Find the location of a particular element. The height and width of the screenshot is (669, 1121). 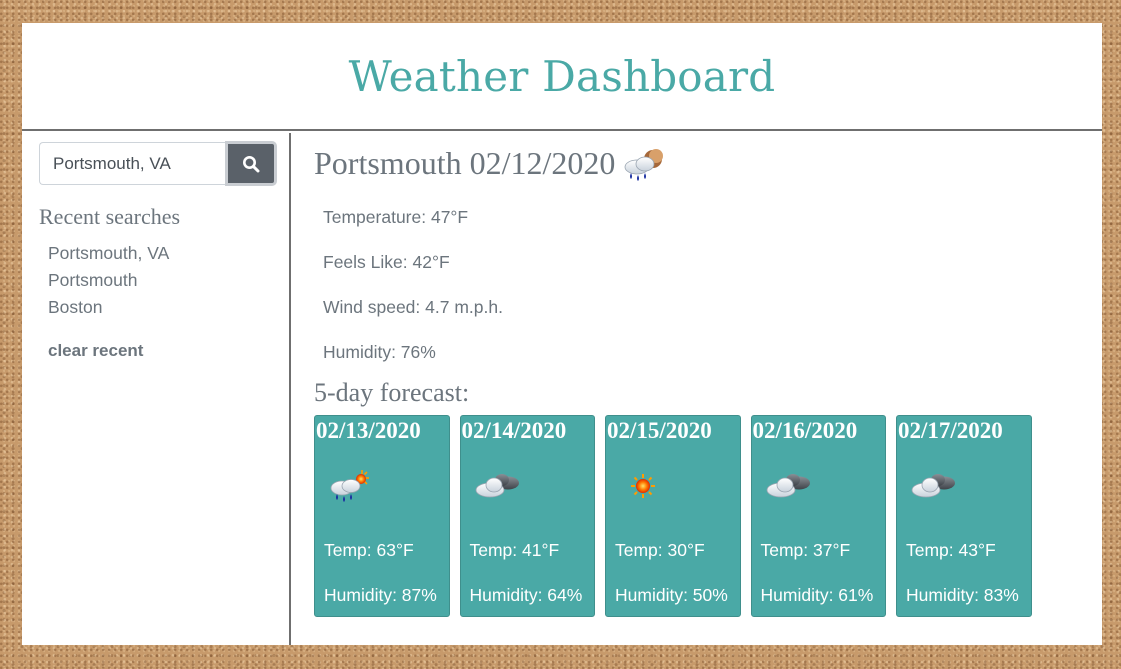

forecast-humidity: Humidity: 87% is located at coordinates (380, 595).